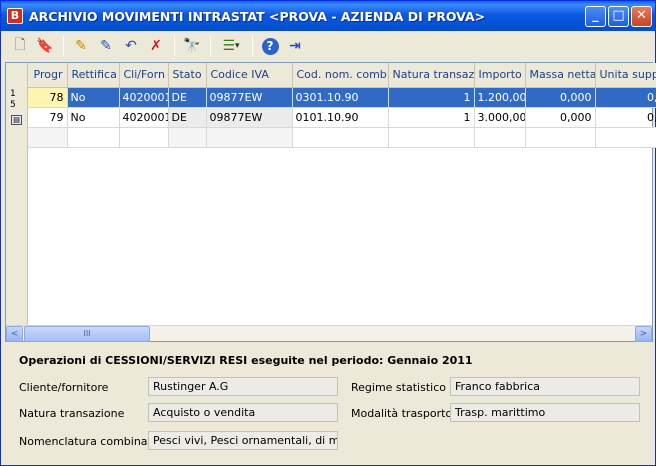  What do you see at coordinates (72, 413) in the screenshot?
I see `natura-label: Natura transazione` at bounding box center [72, 413].